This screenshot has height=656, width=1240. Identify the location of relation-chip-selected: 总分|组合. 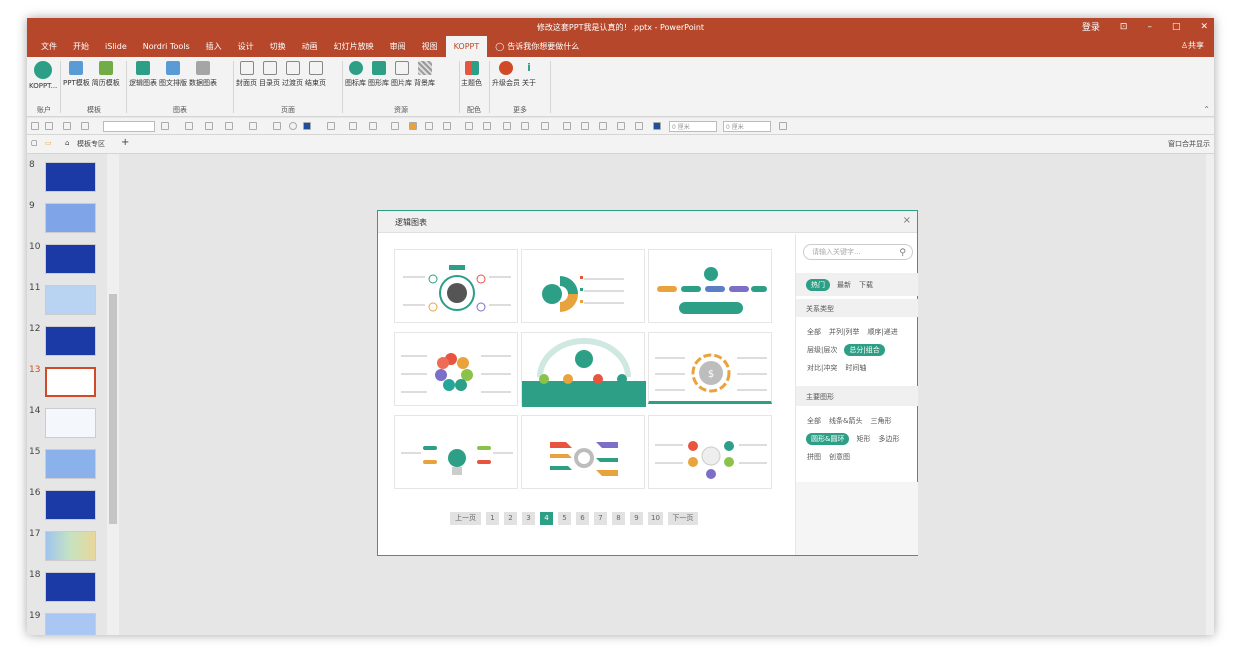
(864, 350).